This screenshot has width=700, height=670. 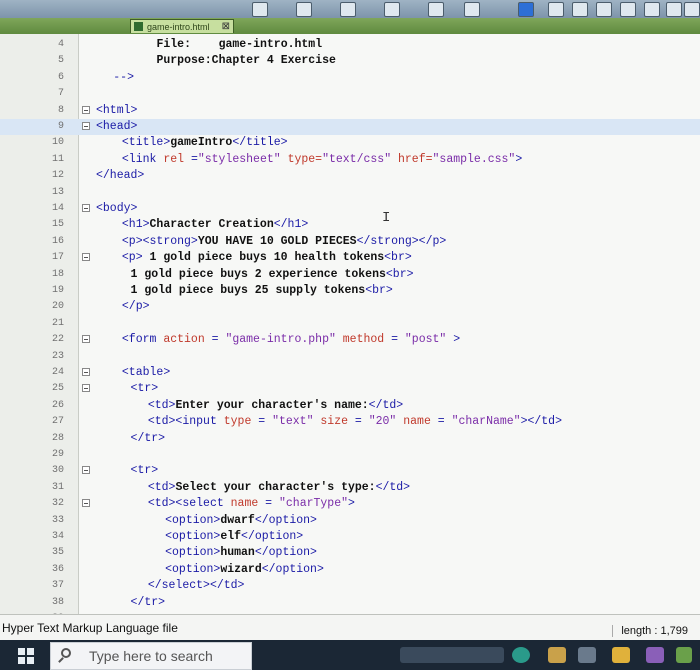 What do you see at coordinates (239, 44) in the screenshot?
I see `code-token: File: game-intro.html` at bounding box center [239, 44].